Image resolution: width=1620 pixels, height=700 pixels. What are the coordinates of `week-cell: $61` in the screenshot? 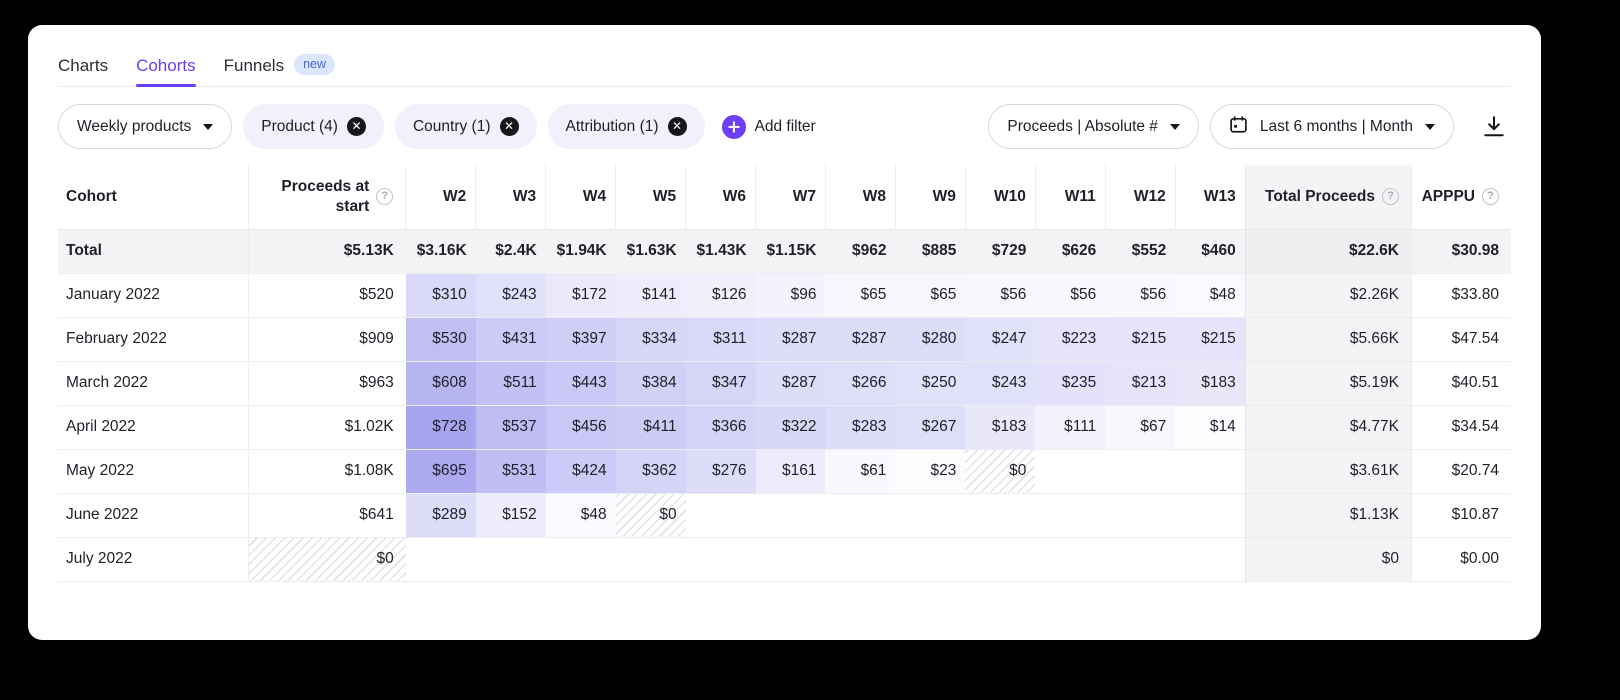 It's located at (860, 471).